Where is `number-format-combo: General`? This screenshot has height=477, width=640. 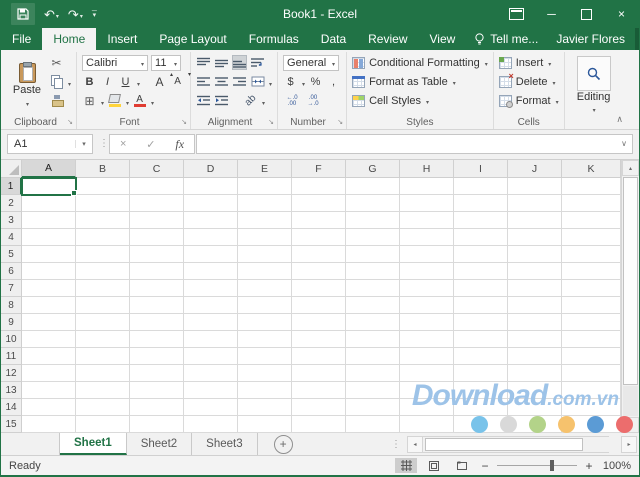
number-format-combo: General is located at coordinates (311, 62).